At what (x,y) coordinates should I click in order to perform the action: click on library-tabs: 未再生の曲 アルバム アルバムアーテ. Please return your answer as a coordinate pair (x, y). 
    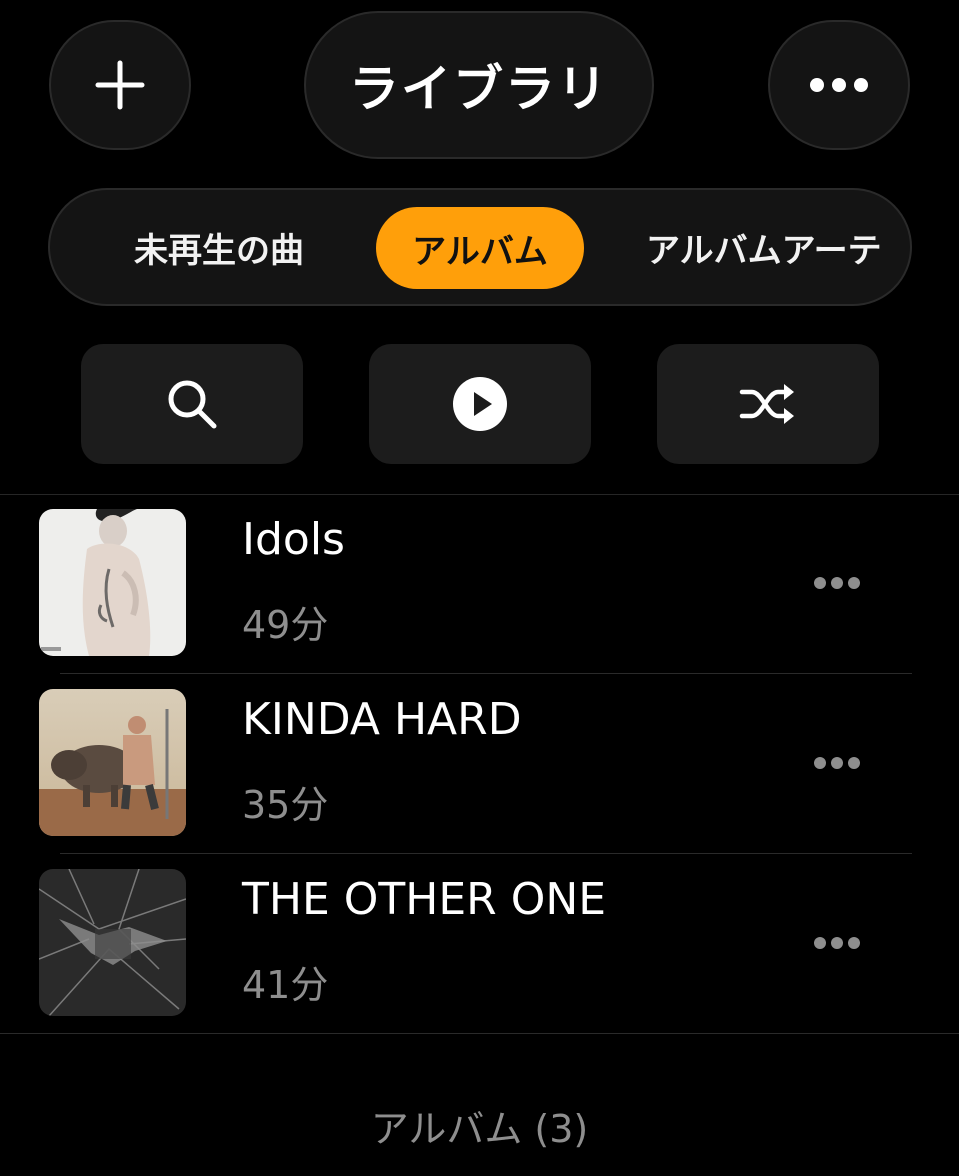
    Looking at the image, I should click on (480, 247).